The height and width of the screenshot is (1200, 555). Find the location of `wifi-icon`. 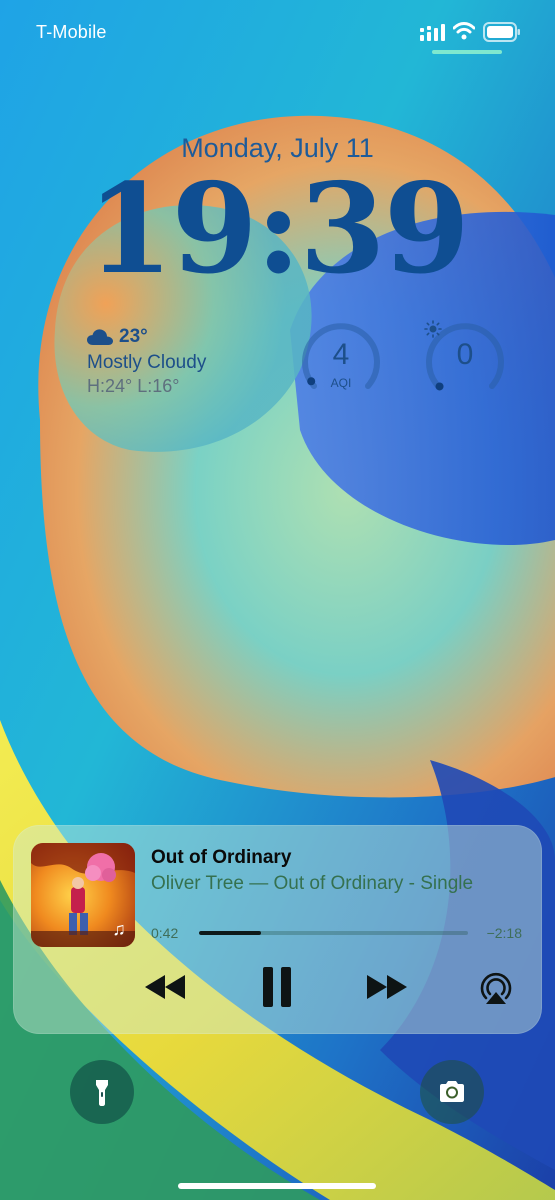

wifi-icon is located at coordinates (464, 31).